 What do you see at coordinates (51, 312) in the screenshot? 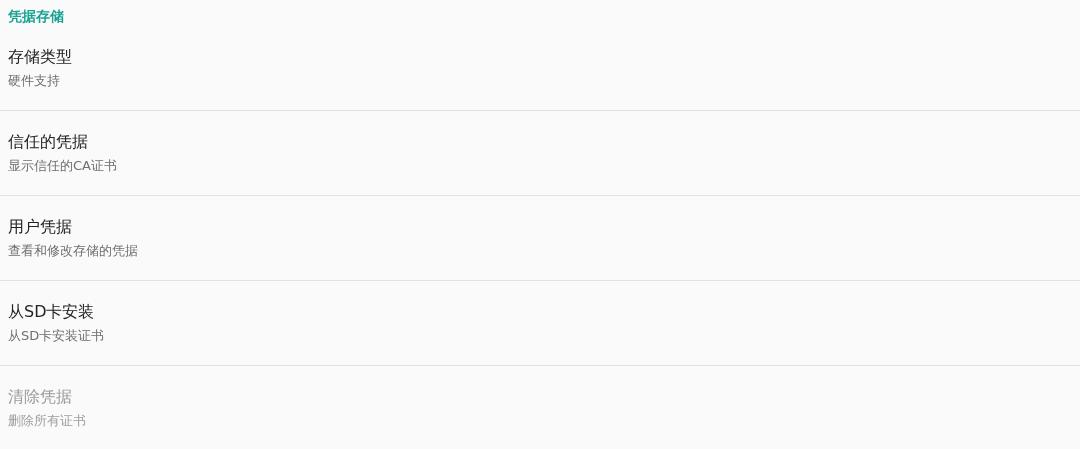
I see `item-title: 从SD卡安装` at bounding box center [51, 312].